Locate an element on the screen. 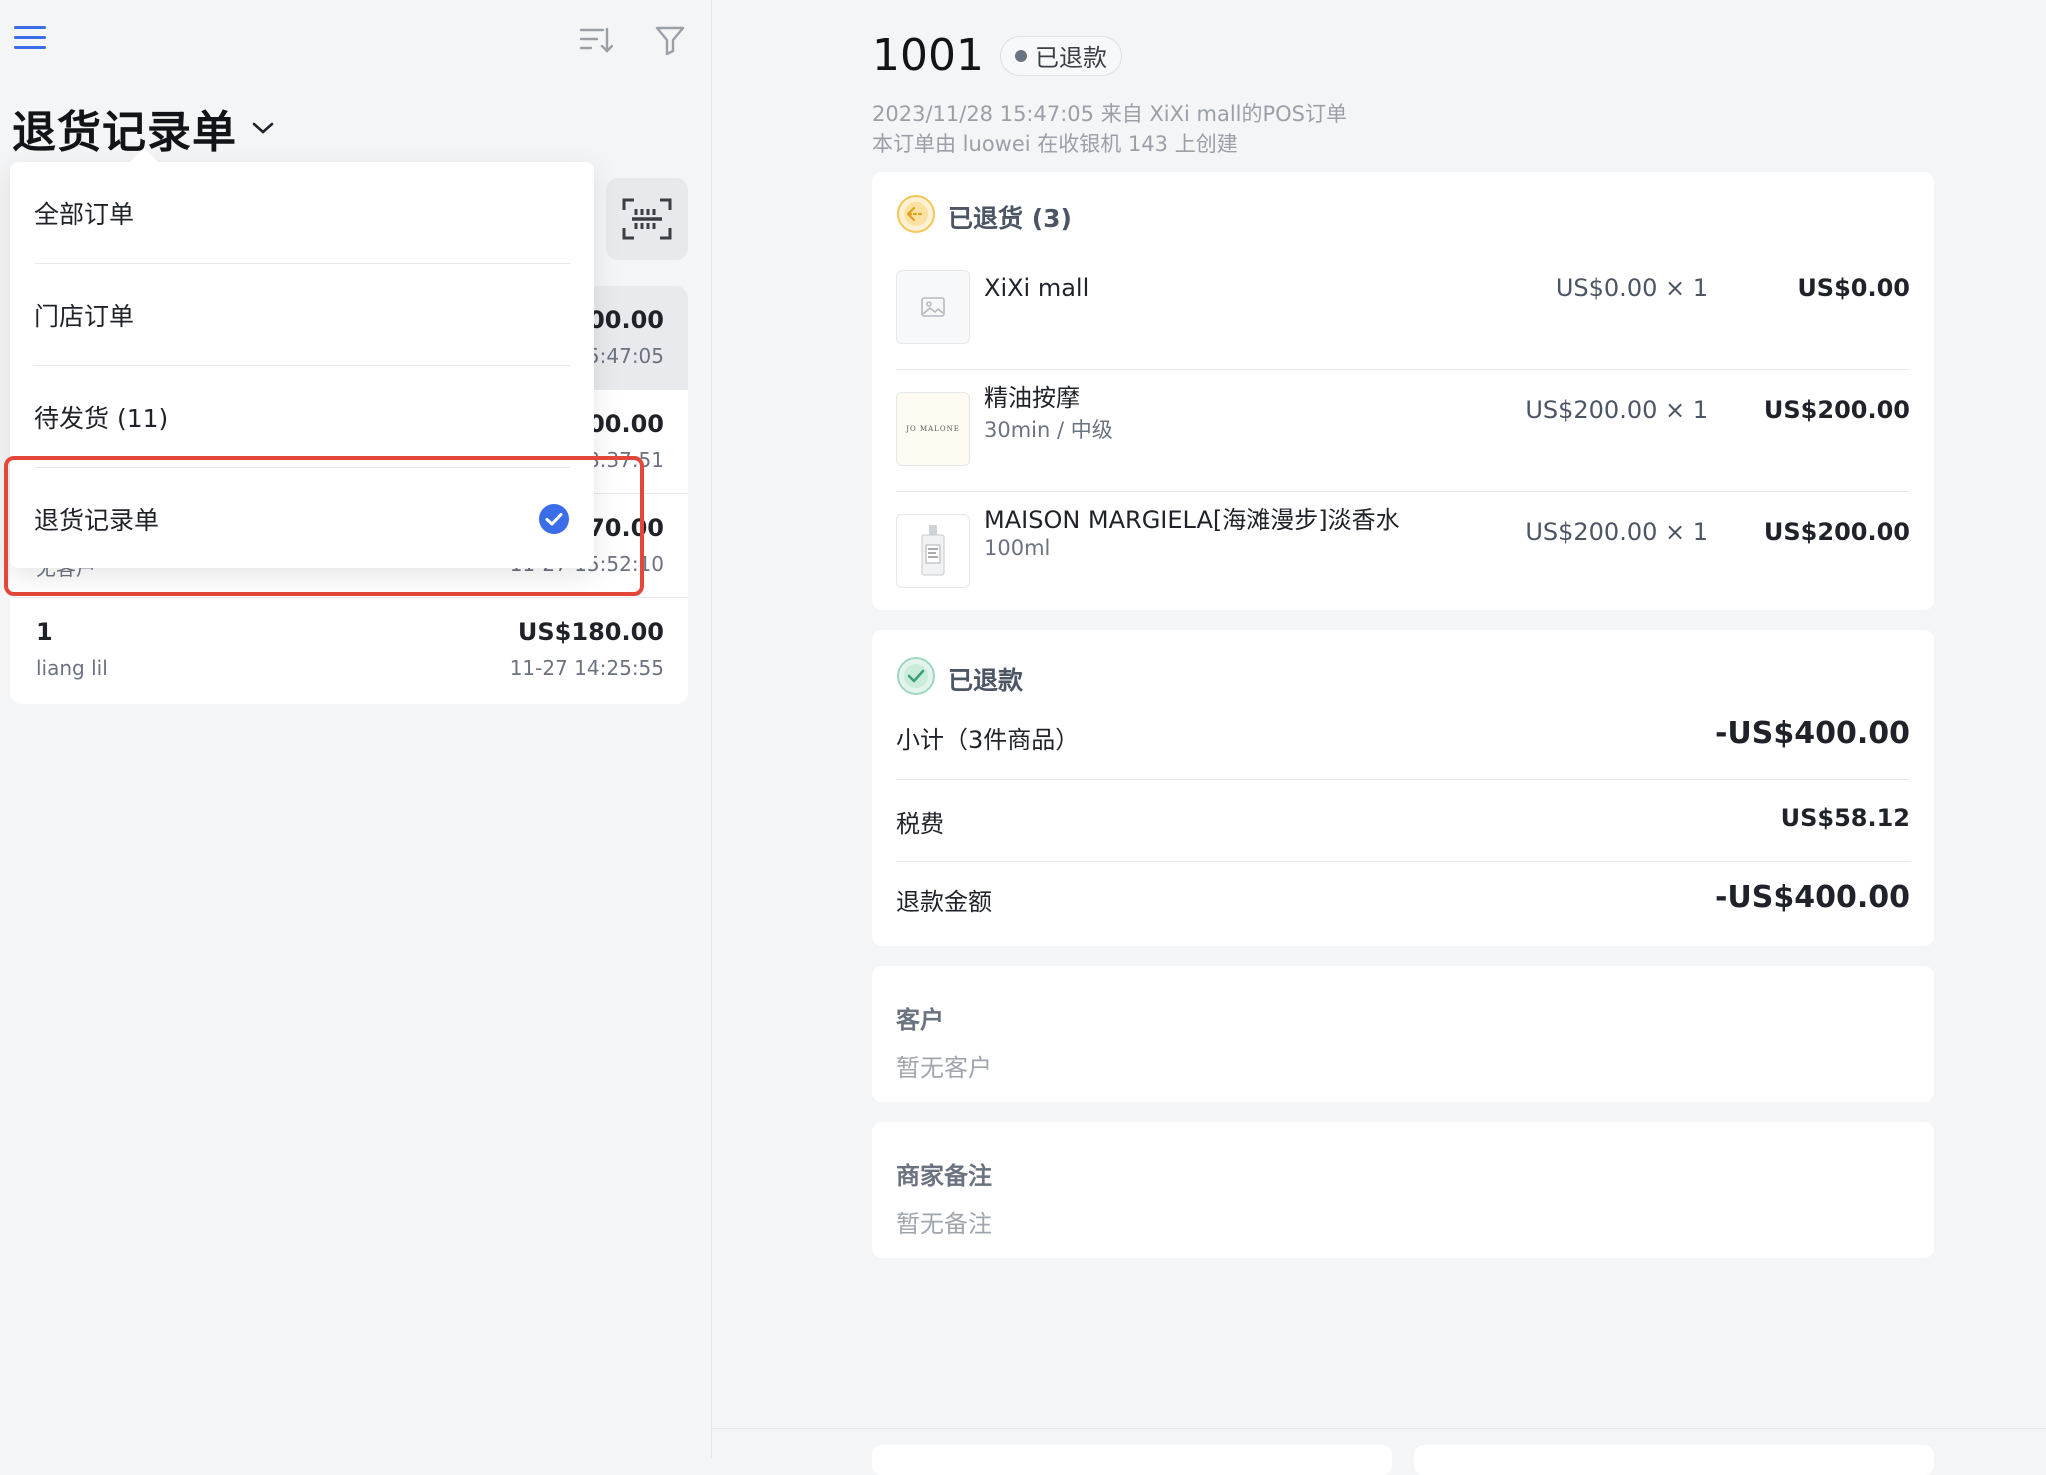  refund-section-header: 已退款 is located at coordinates (959, 679).